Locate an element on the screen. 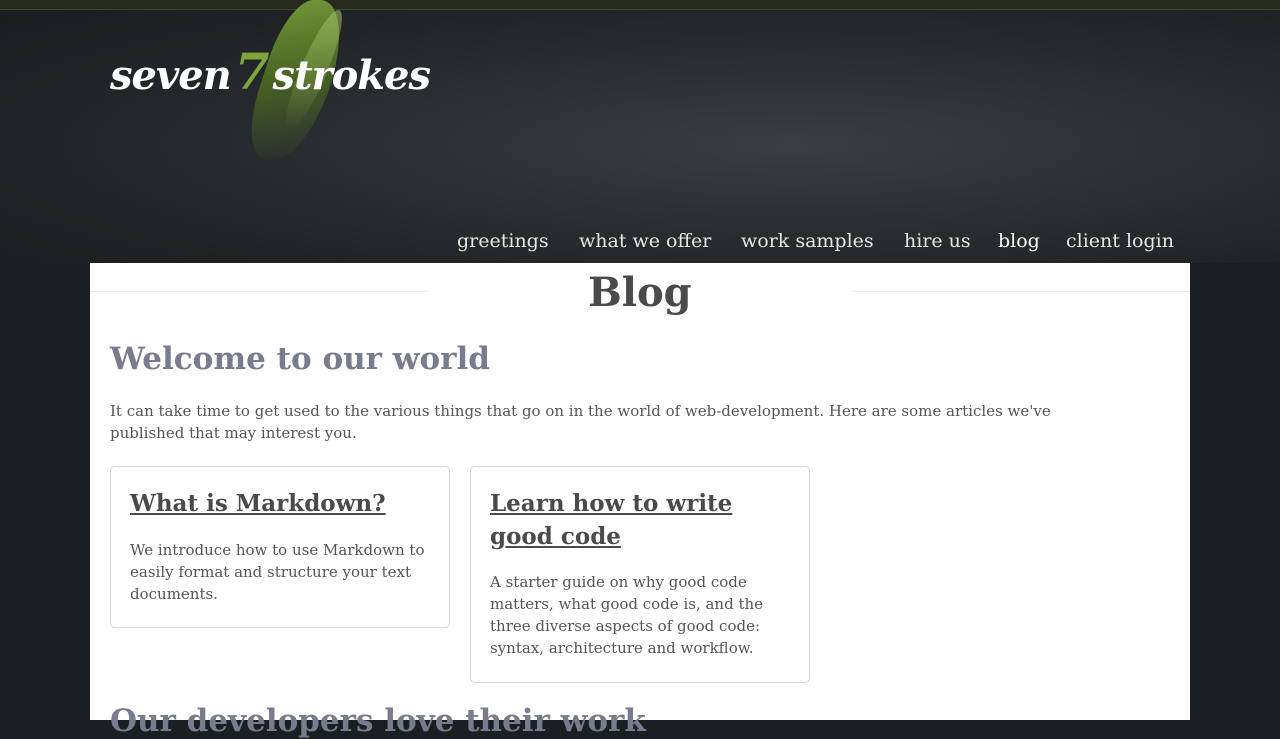  nav-item-client-login: client login is located at coordinates (1120, 241).